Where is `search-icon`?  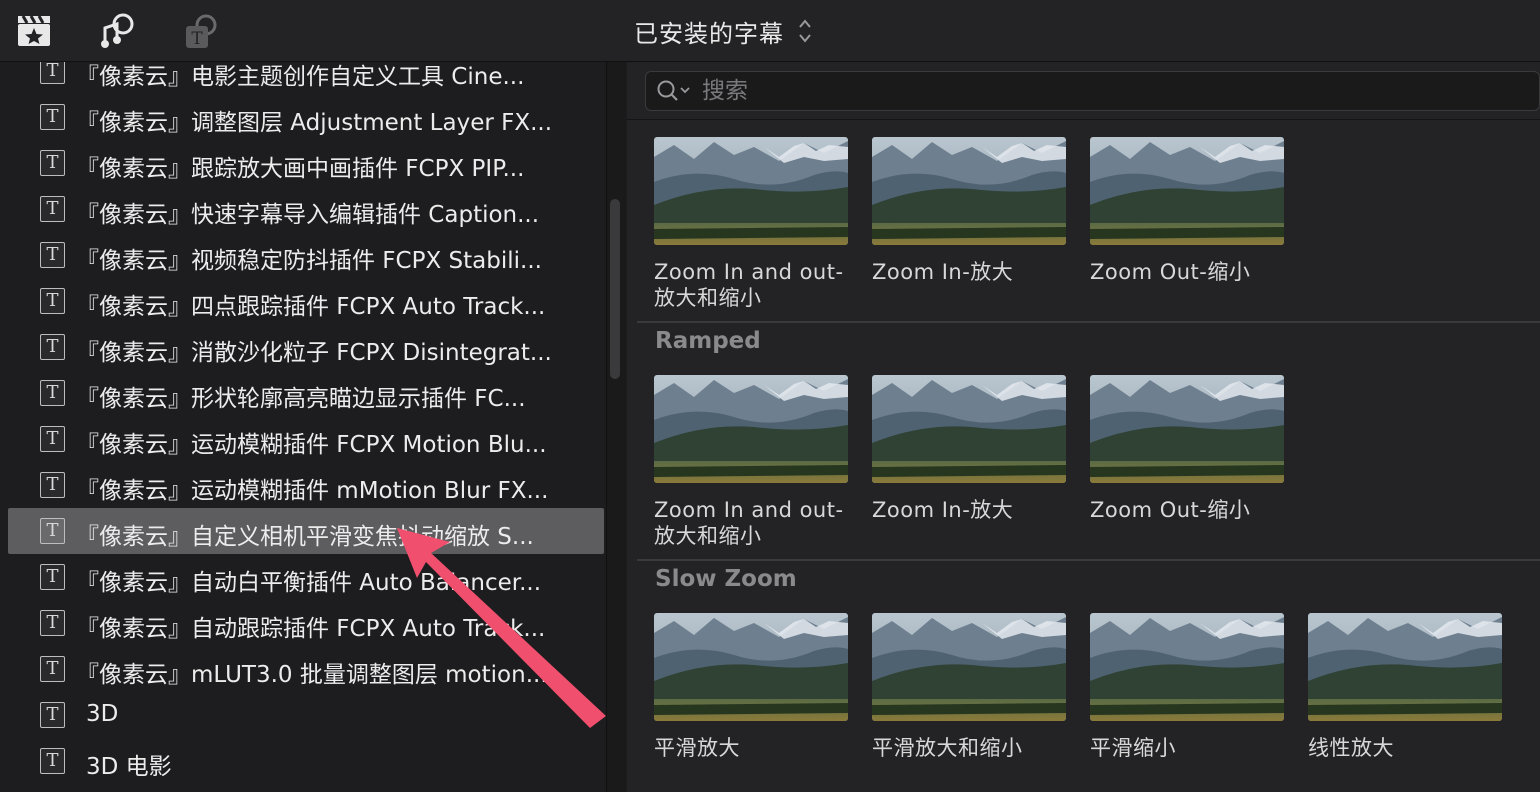
search-icon is located at coordinates (674, 91).